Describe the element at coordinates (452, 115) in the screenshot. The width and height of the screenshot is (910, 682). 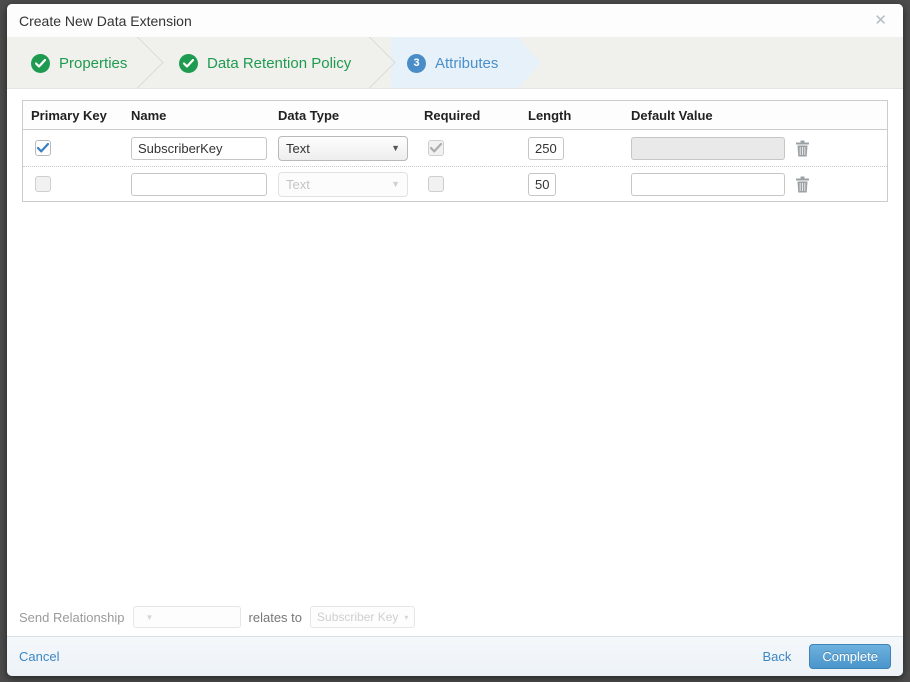
I see `header-required: Required` at that location.